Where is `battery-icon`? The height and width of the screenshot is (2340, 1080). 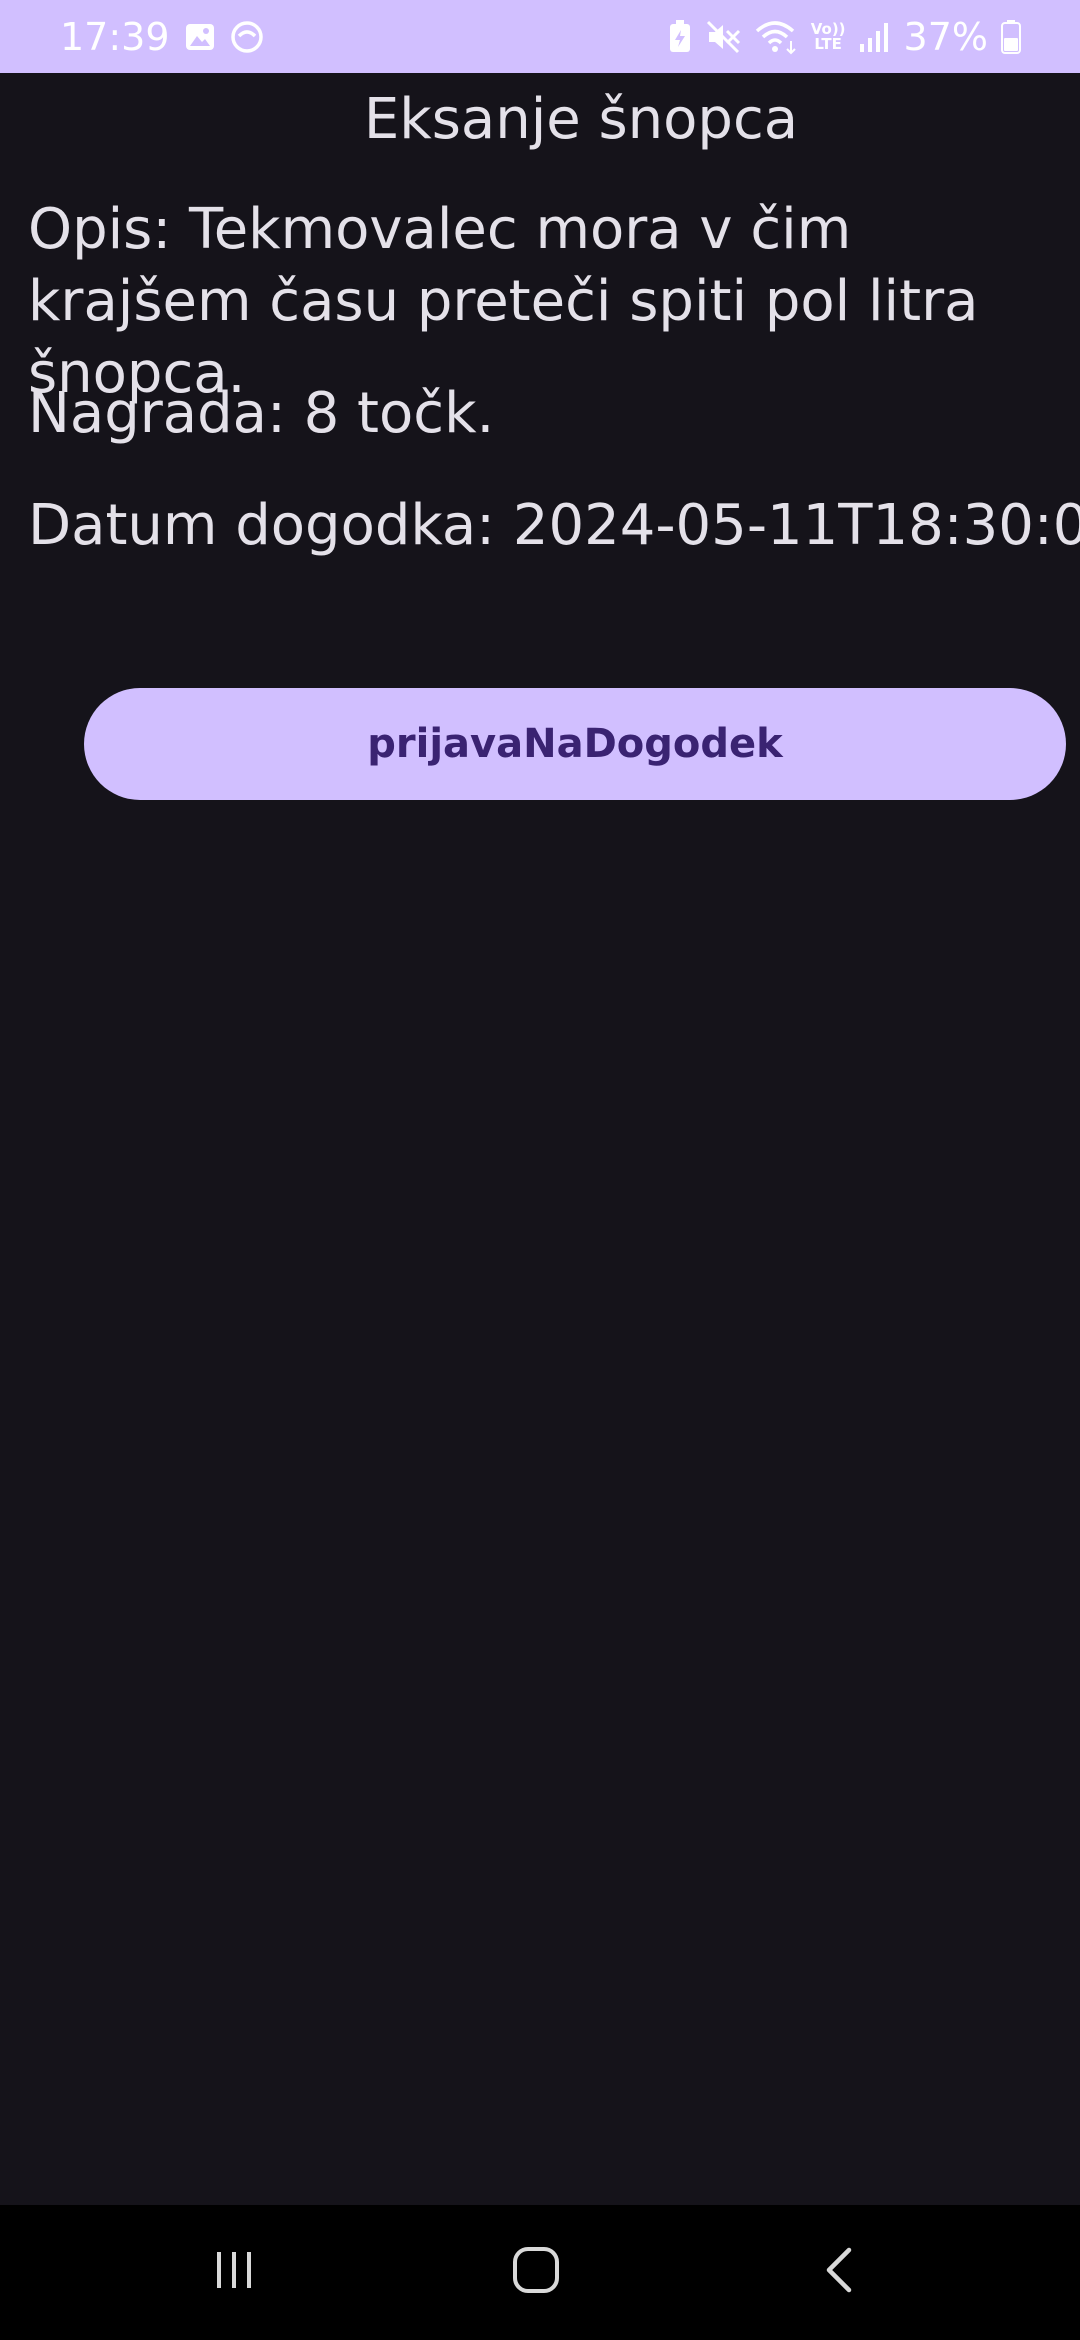
battery-icon is located at coordinates (1011, 37).